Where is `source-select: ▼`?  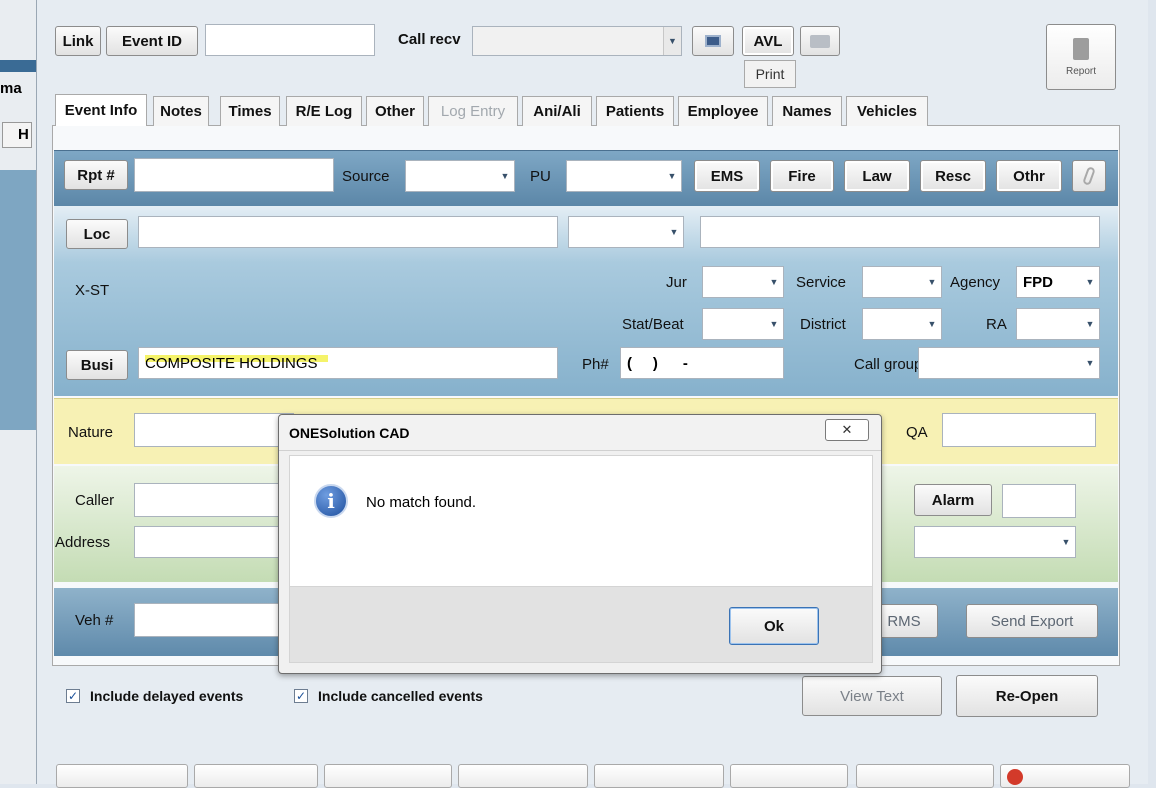
source-select: ▼ is located at coordinates (460, 176).